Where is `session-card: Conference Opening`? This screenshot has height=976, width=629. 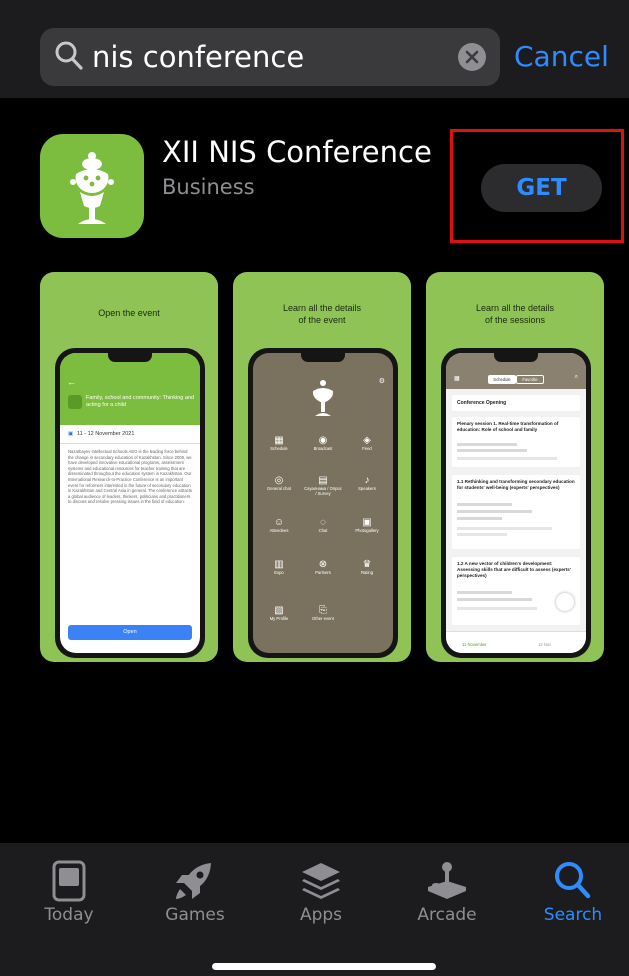
session-card: Conference Opening is located at coordinates (516, 403).